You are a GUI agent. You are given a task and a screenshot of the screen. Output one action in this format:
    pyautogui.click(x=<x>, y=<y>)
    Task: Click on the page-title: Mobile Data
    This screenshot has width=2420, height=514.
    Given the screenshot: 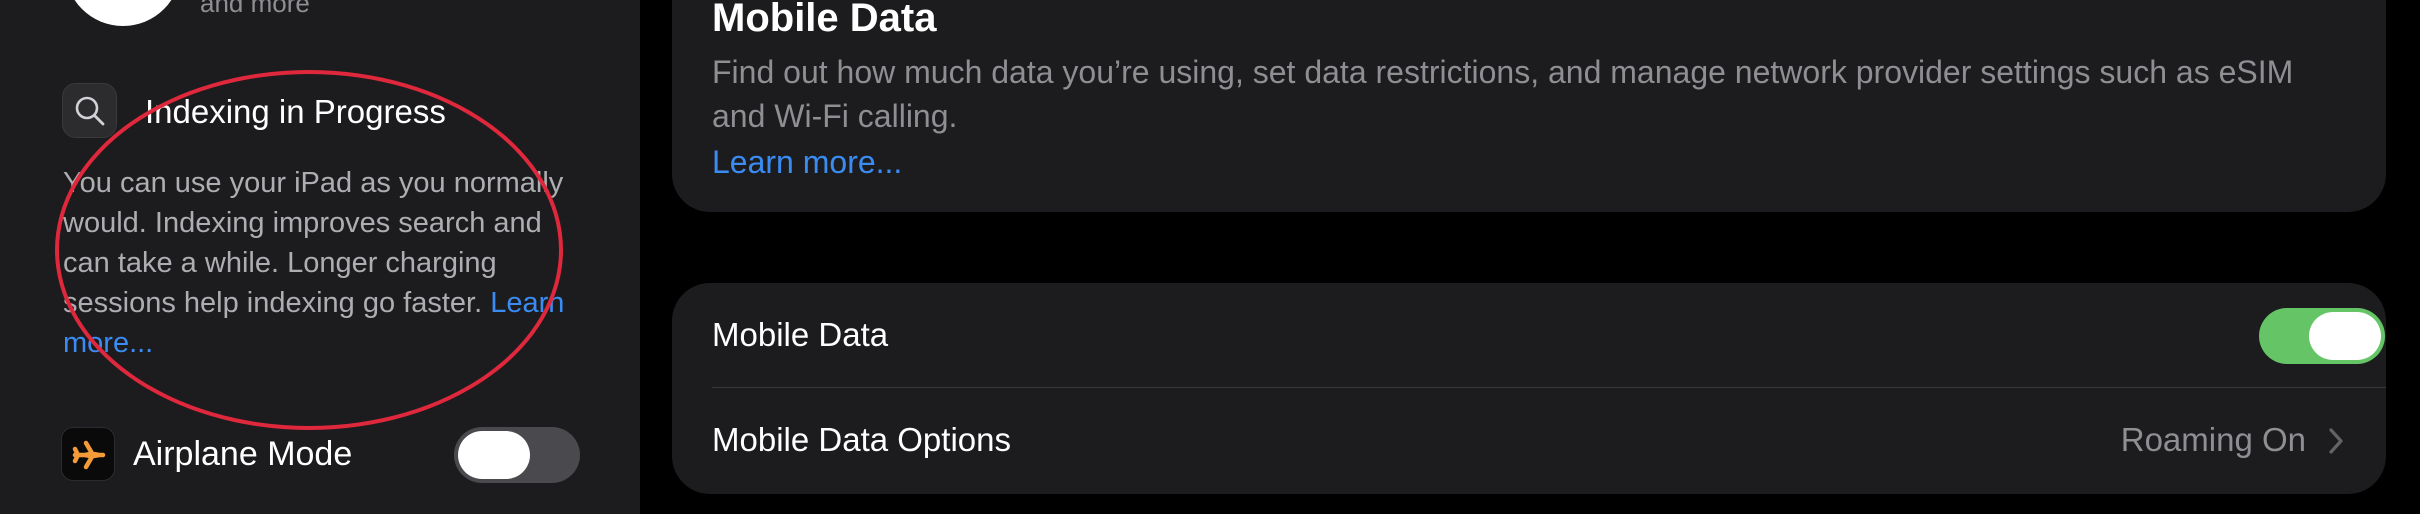 What is the action you would take?
    pyautogui.click(x=824, y=20)
    